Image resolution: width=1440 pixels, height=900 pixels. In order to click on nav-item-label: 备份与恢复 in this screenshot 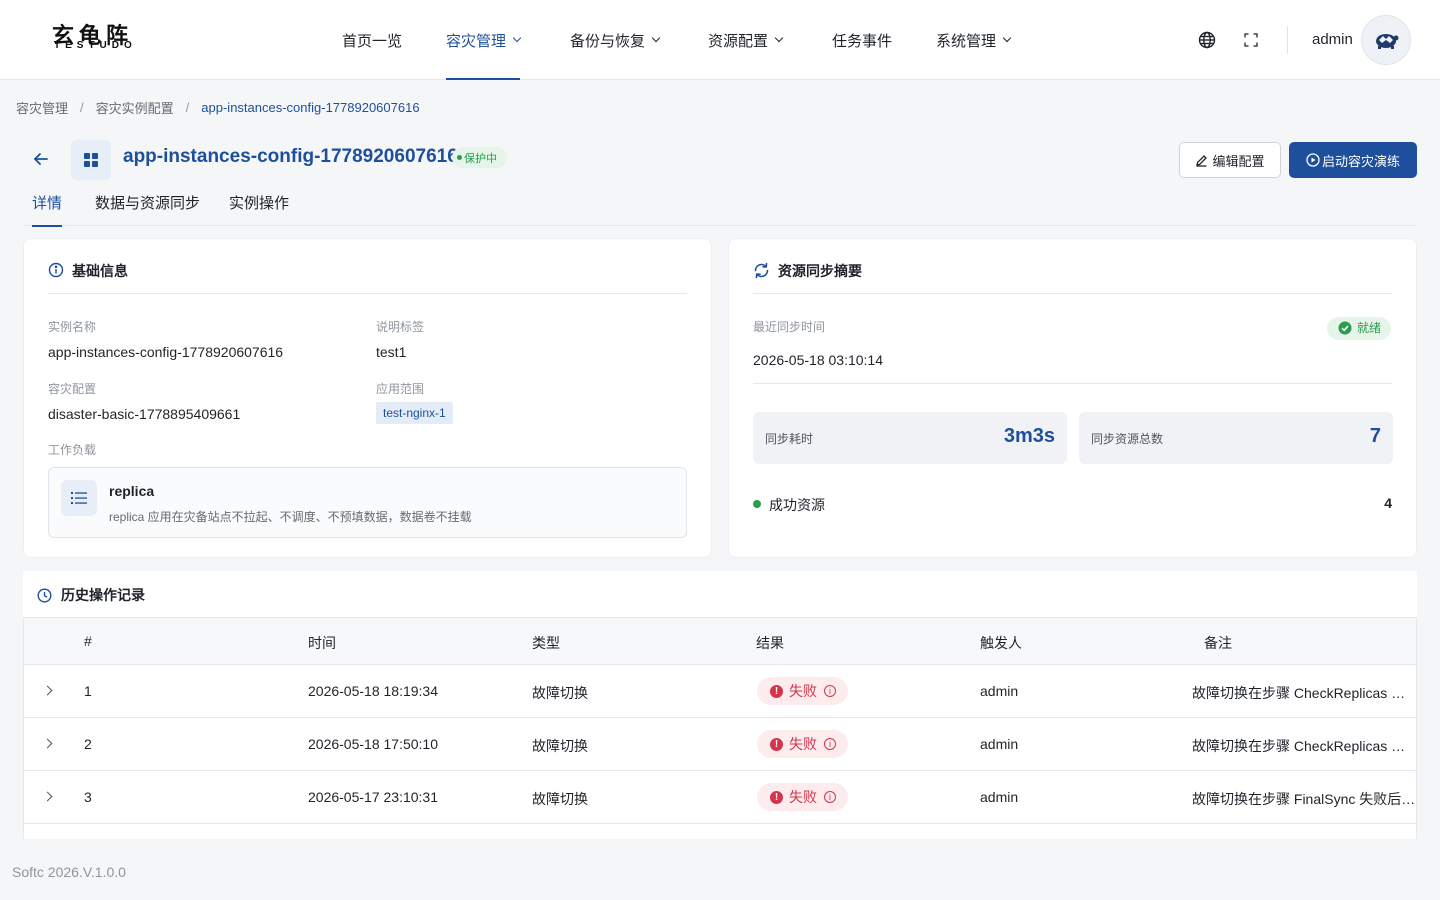, I will do `click(608, 41)`.